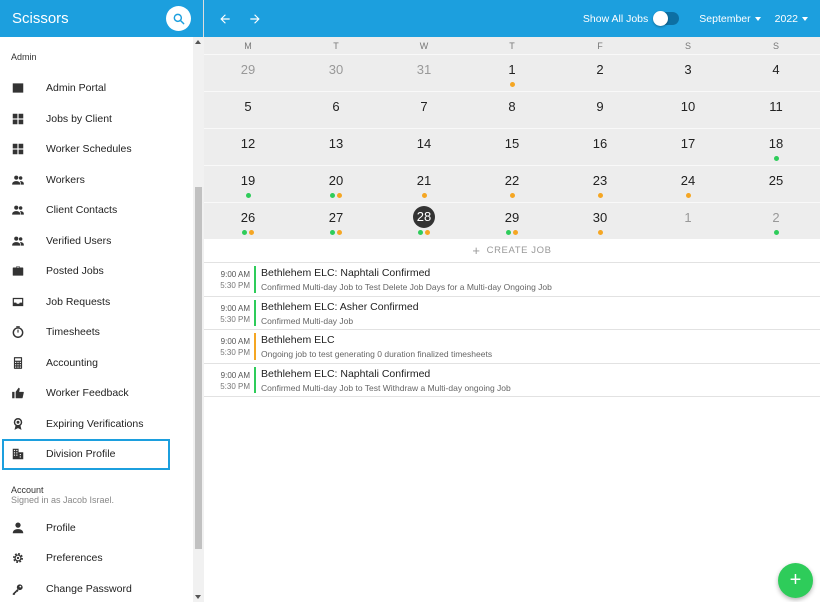 The height and width of the screenshot is (602, 820). What do you see at coordinates (688, 110) in the screenshot?
I see `calendar-day: 10` at bounding box center [688, 110].